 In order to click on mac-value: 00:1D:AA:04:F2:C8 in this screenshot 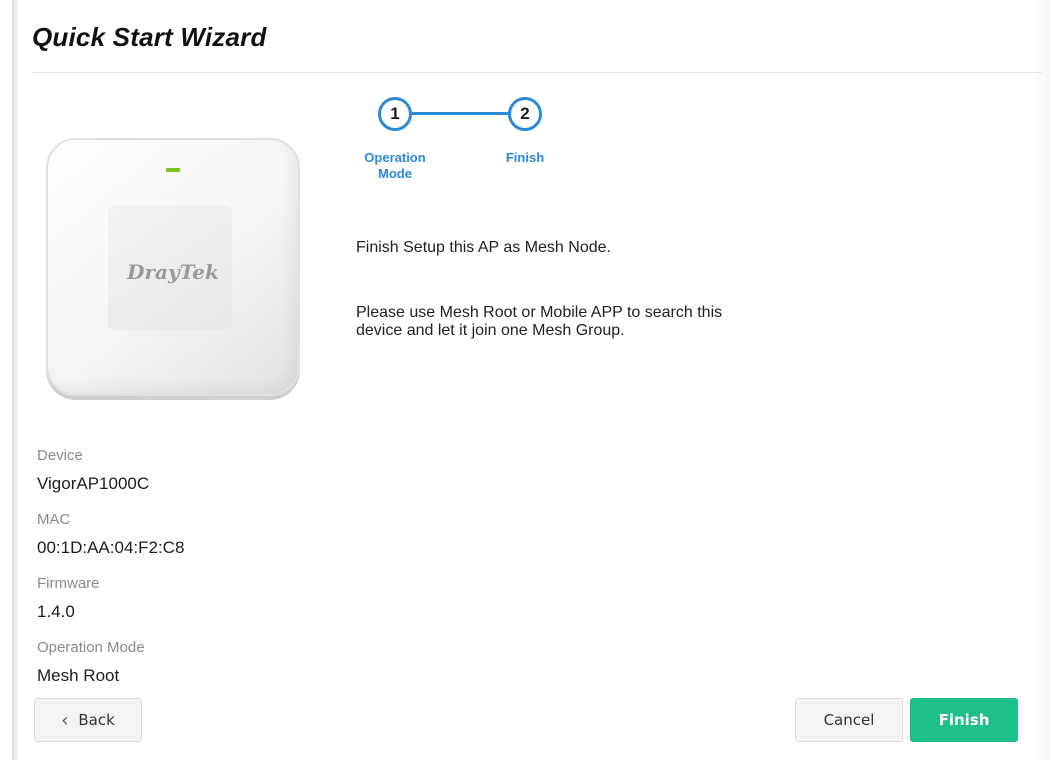, I will do `click(111, 547)`.